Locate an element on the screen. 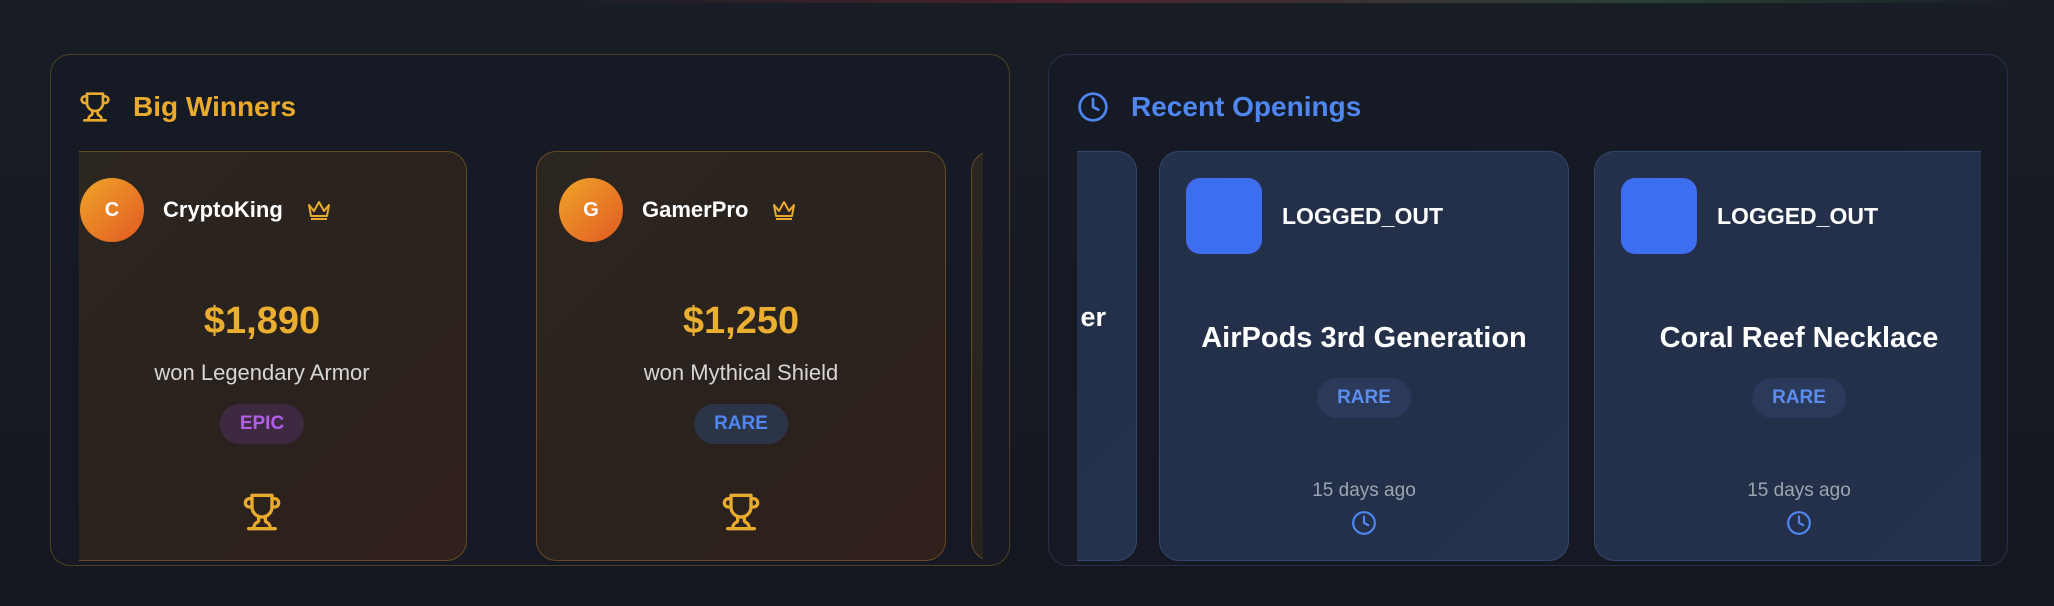 Image resolution: width=2054 pixels, height=606 pixels. avatar: G is located at coordinates (591, 210).